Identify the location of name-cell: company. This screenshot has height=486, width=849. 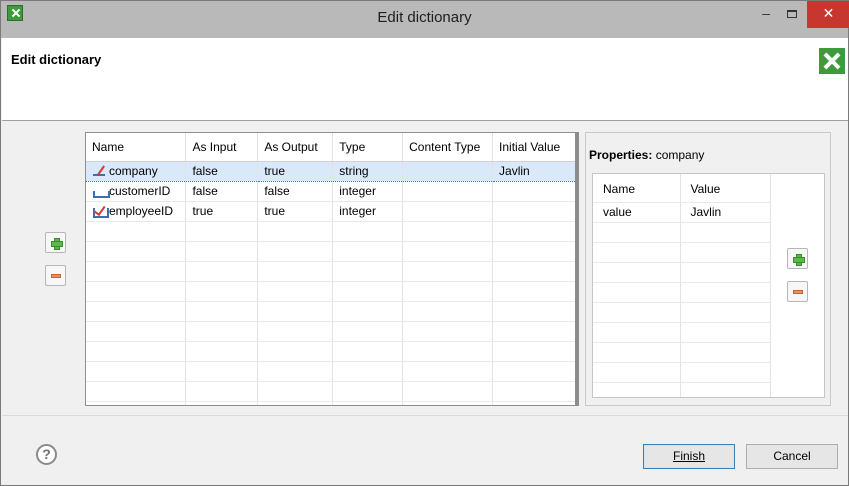
(136, 171).